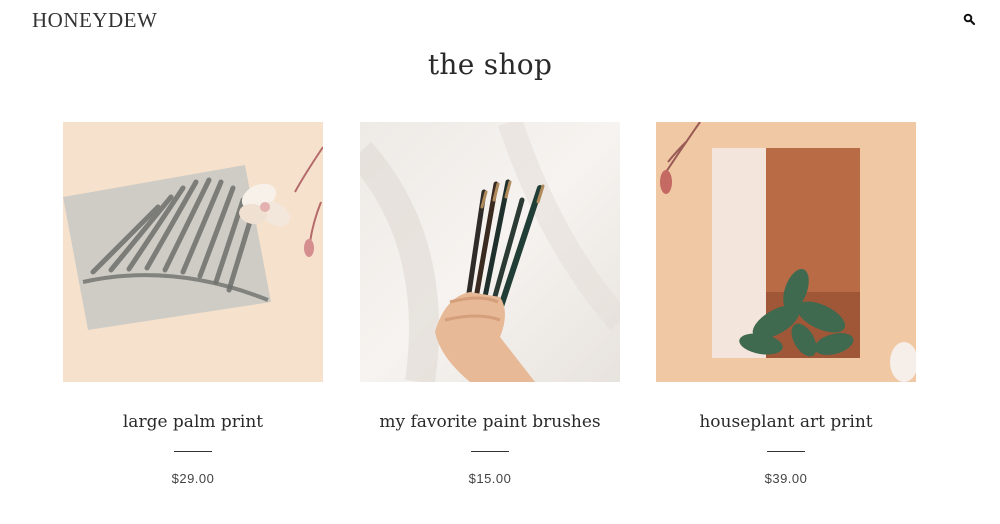  Describe the element at coordinates (490, 64) in the screenshot. I see `page-title: the shop` at that location.